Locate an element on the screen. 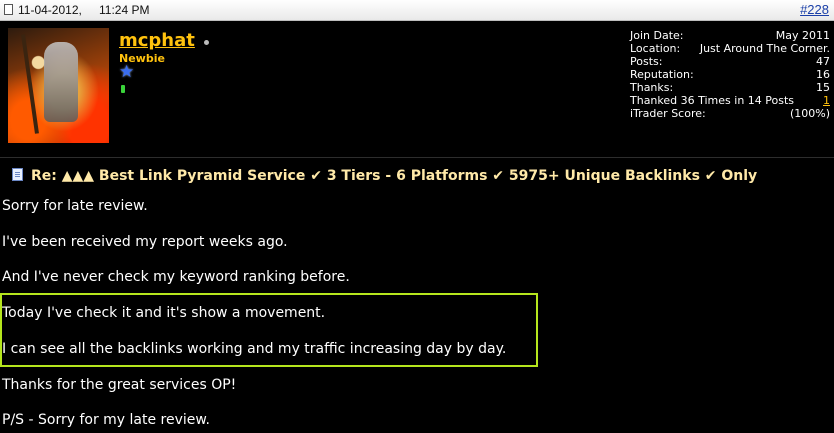 Image resolution: width=834 pixels, height=433 pixels. stat-thanked: Thanked 36 Times in 14 Posts 1 is located at coordinates (730, 100).